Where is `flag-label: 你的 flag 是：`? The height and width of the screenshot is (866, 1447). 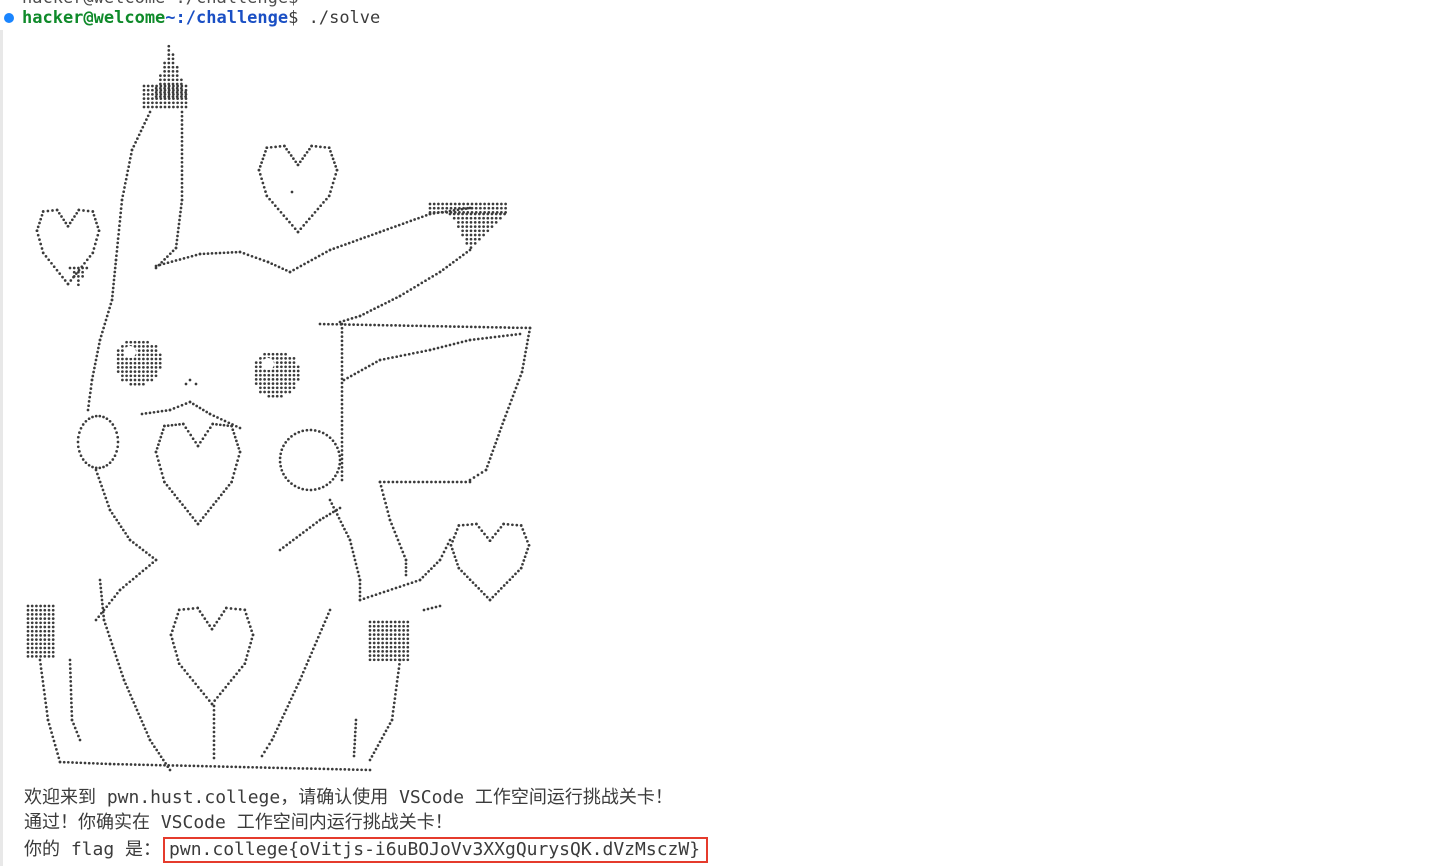 flag-label: 你的 flag 是： is located at coordinates (93, 849).